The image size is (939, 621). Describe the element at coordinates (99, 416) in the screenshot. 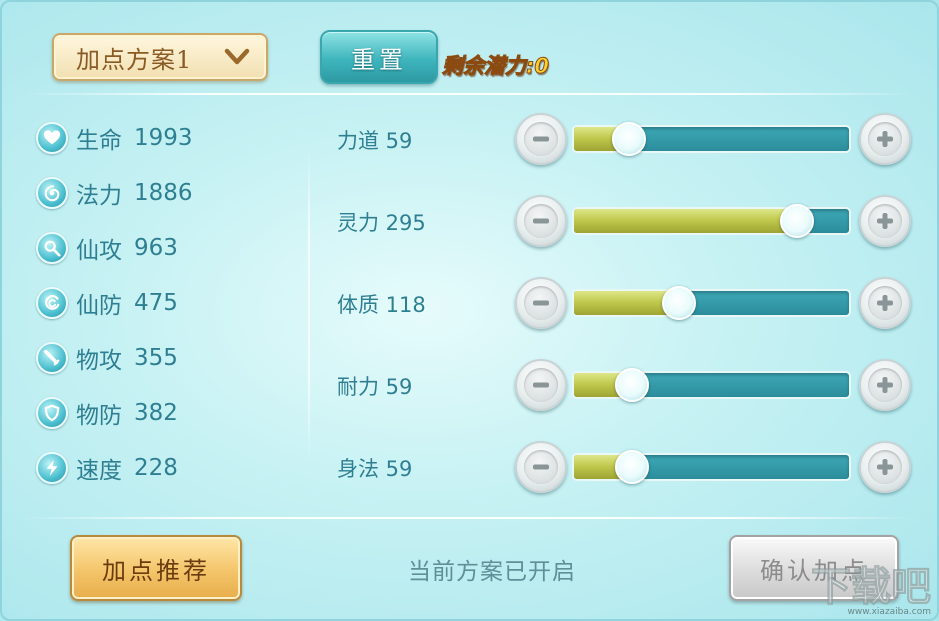

I see `stat-name: 物防` at that location.